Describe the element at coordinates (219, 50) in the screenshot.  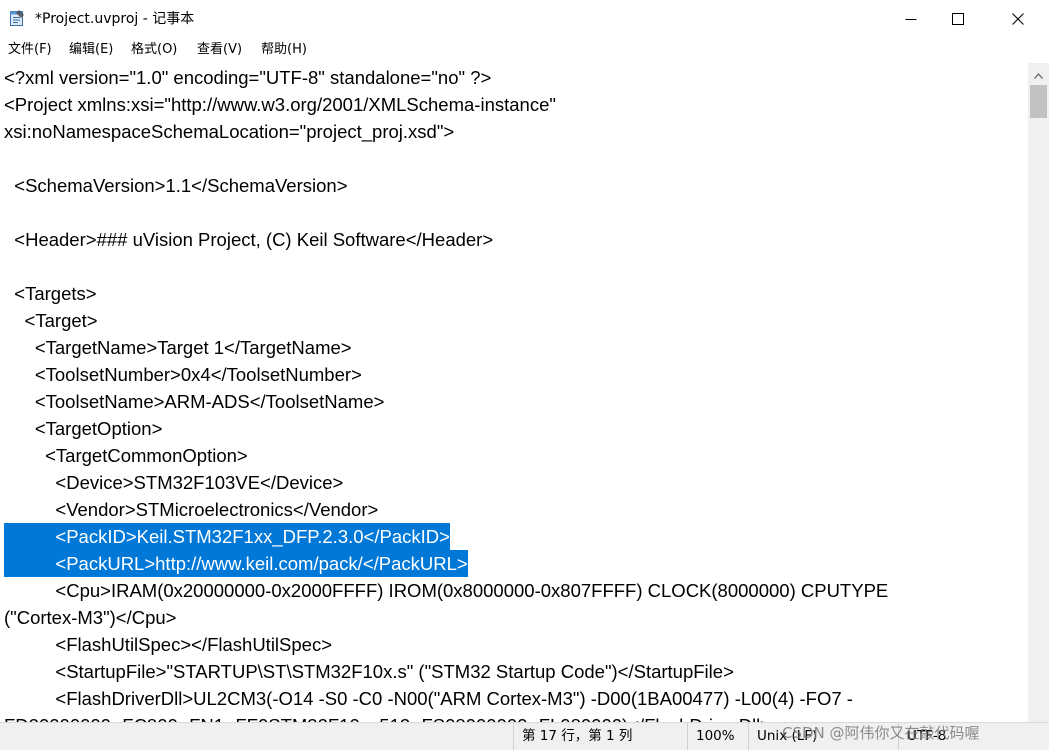
I see `menu-view: 查看(V)` at that location.